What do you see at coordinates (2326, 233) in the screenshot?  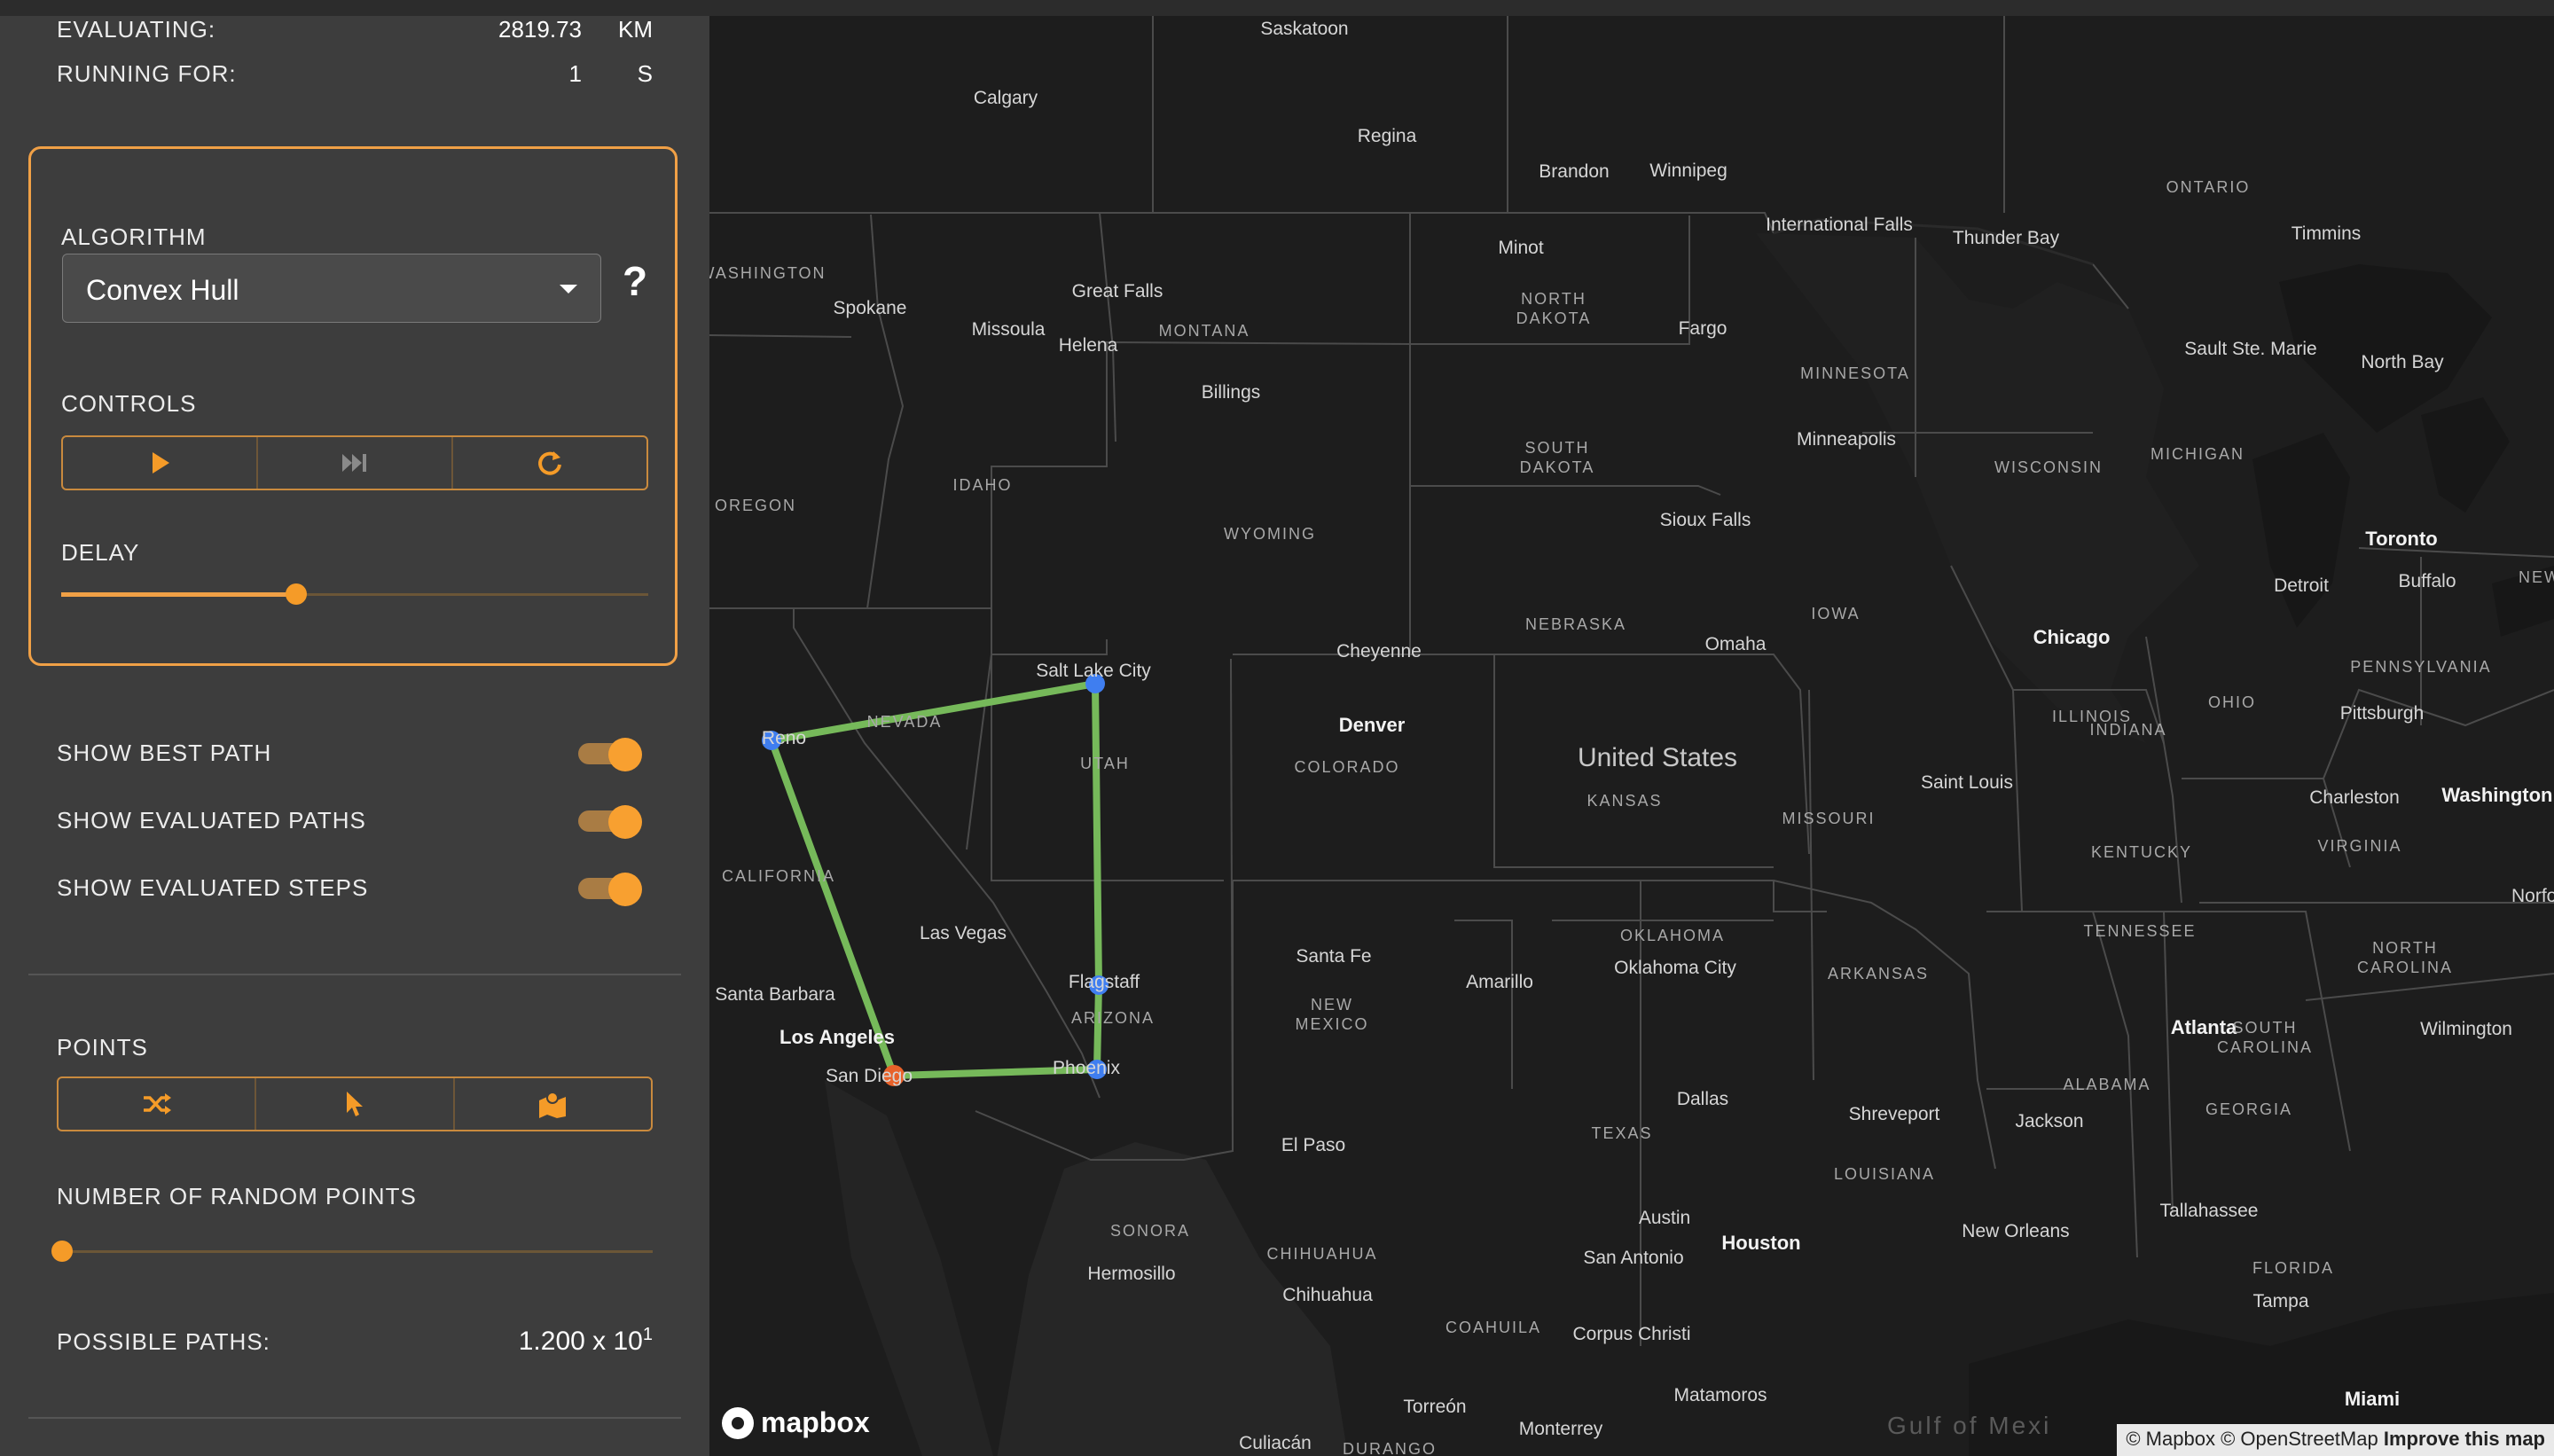 I see `city-label: Timmins` at bounding box center [2326, 233].